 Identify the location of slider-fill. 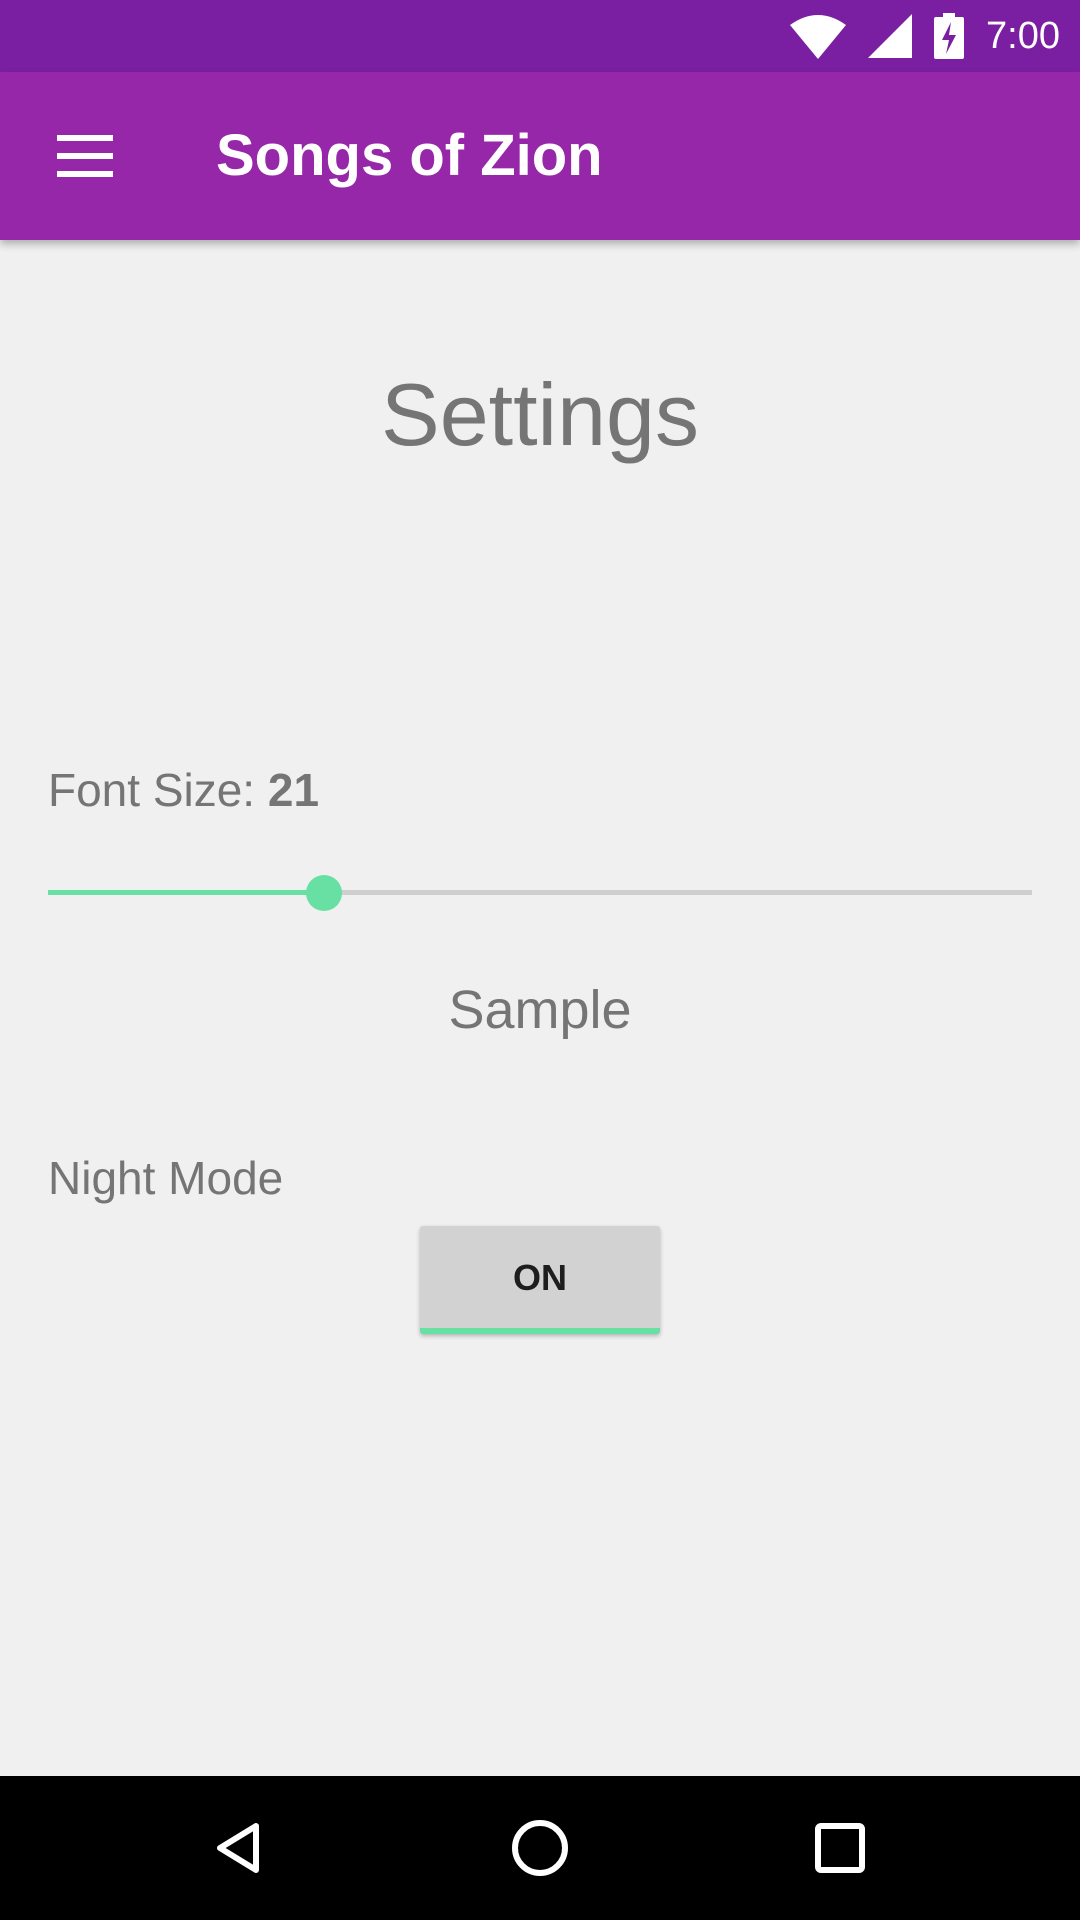
(186, 892).